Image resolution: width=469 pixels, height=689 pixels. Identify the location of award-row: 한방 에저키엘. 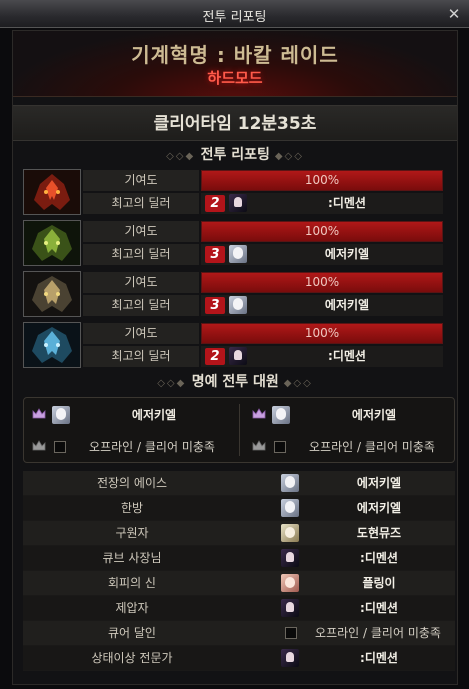
(239, 508).